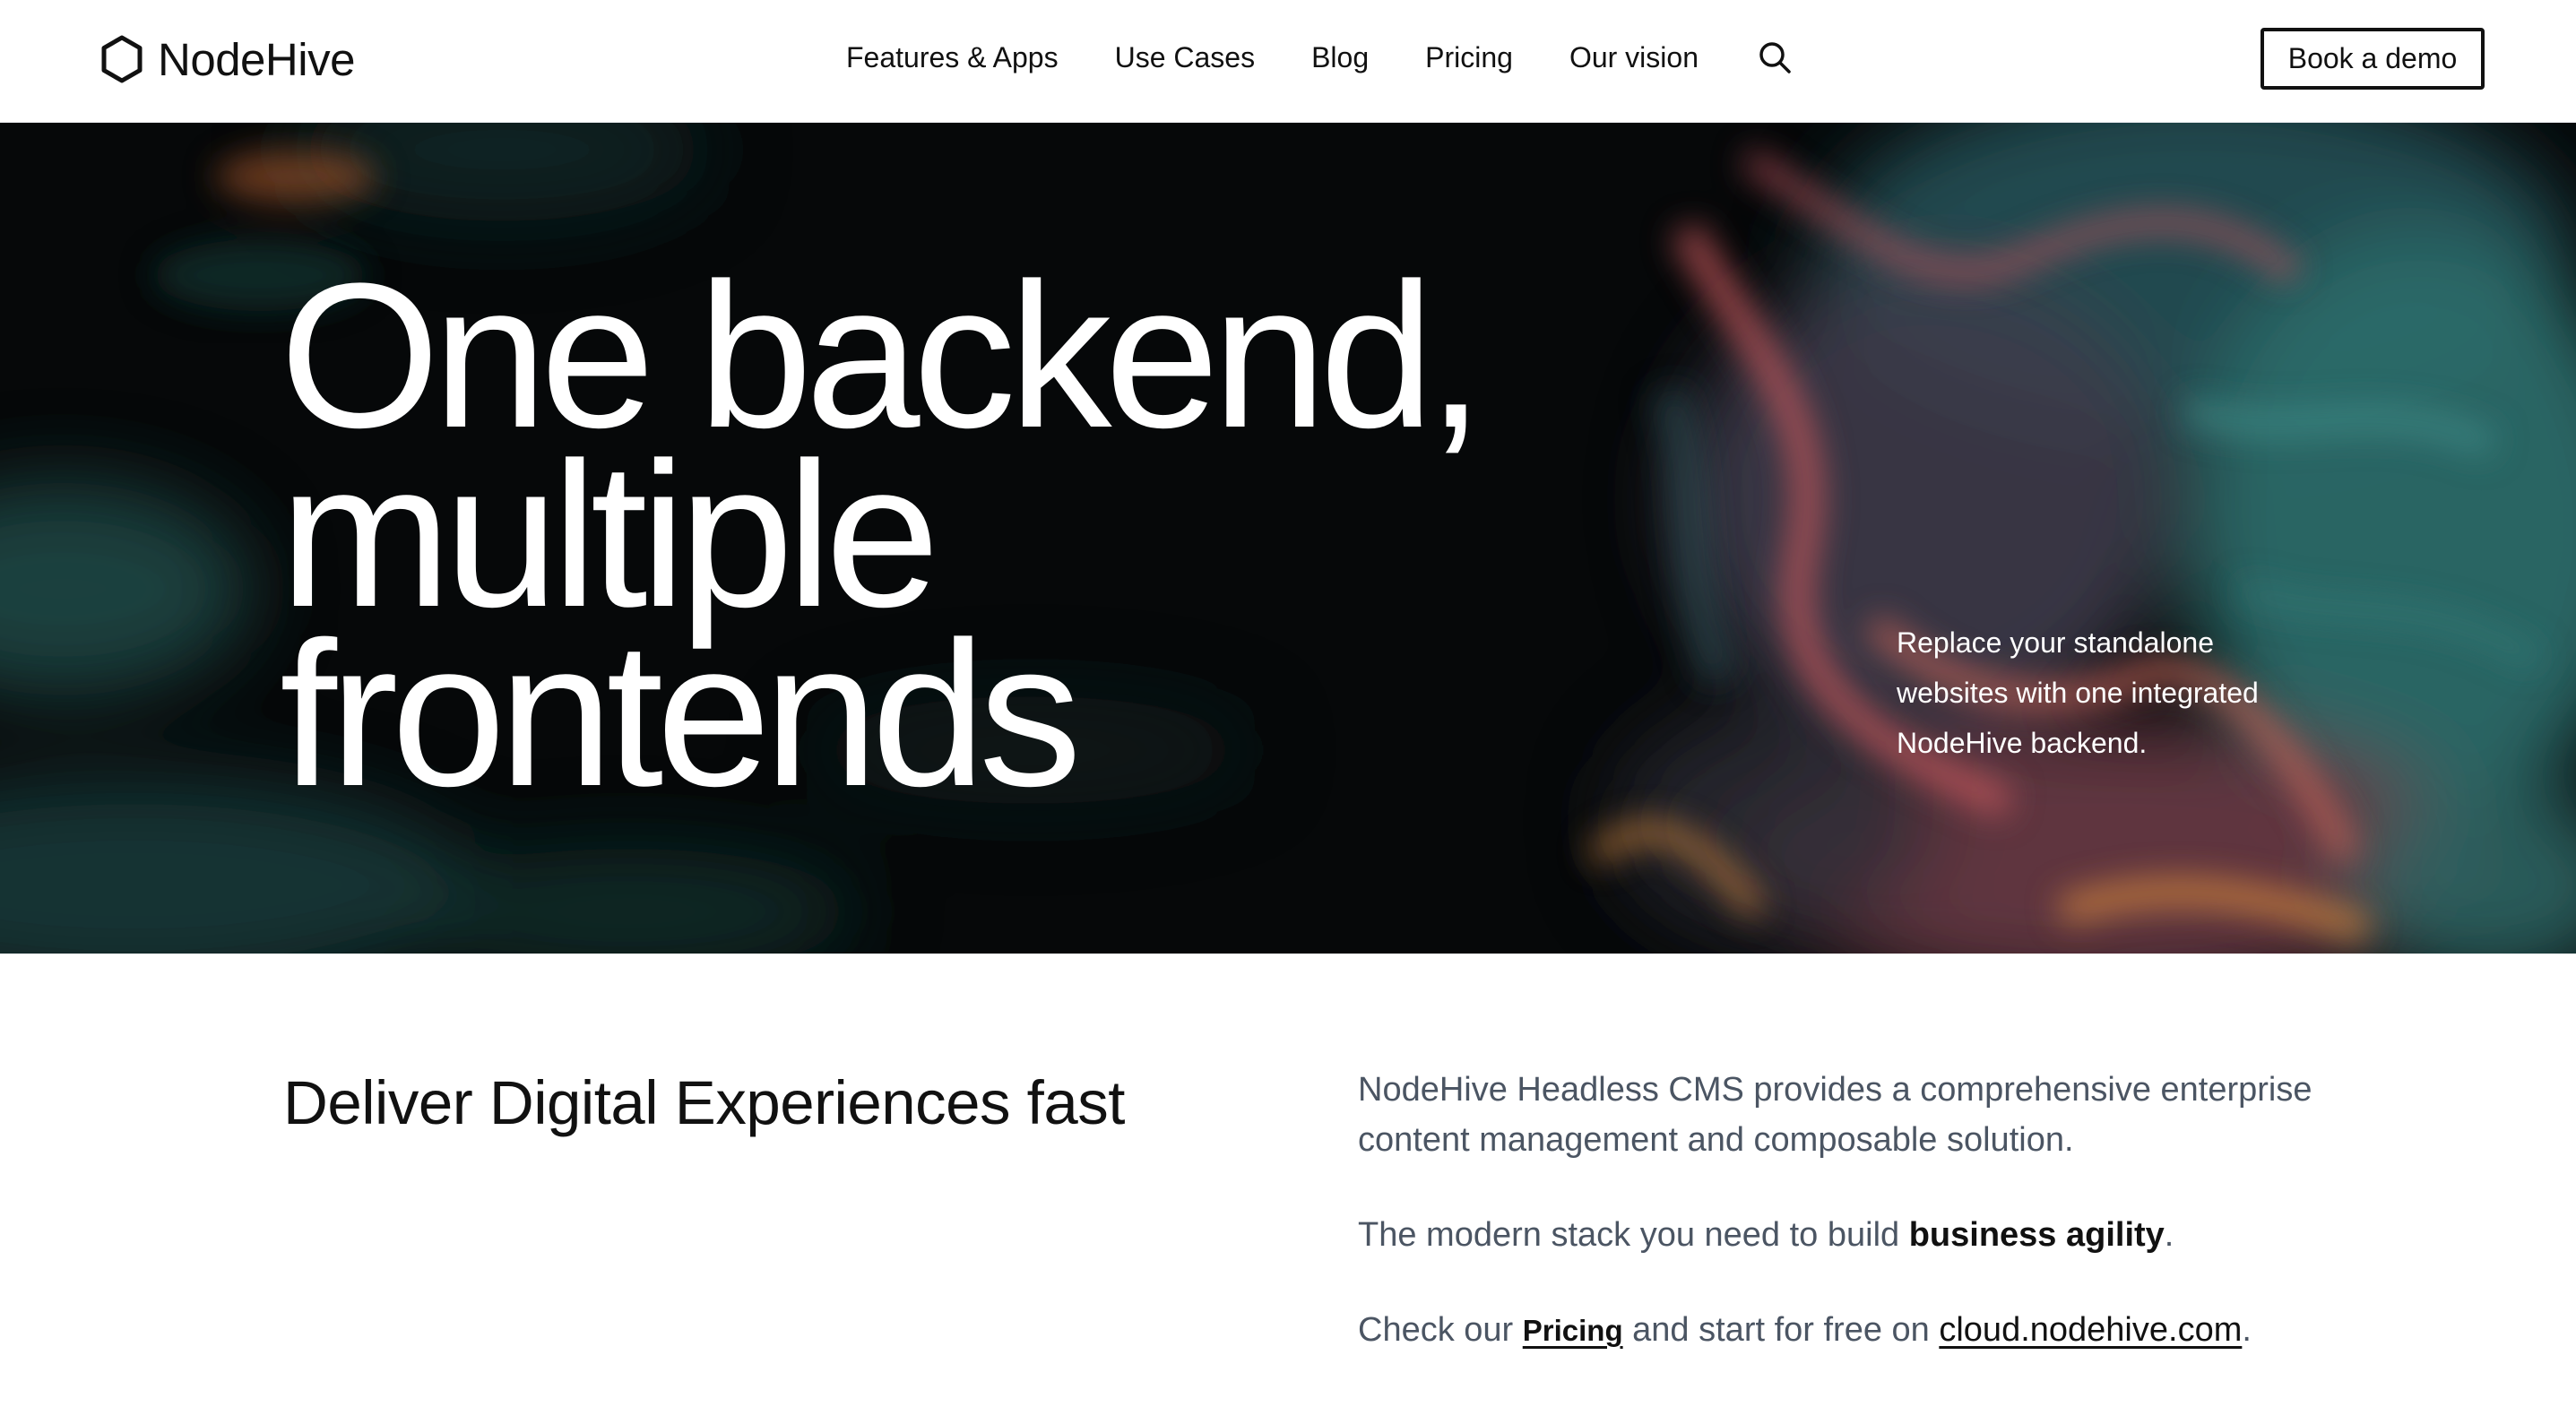 The width and height of the screenshot is (2576, 1407). Describe the element at coordinates (1469, 57) in the screenshot. I see `nav-pricing: Pricing` at that location.